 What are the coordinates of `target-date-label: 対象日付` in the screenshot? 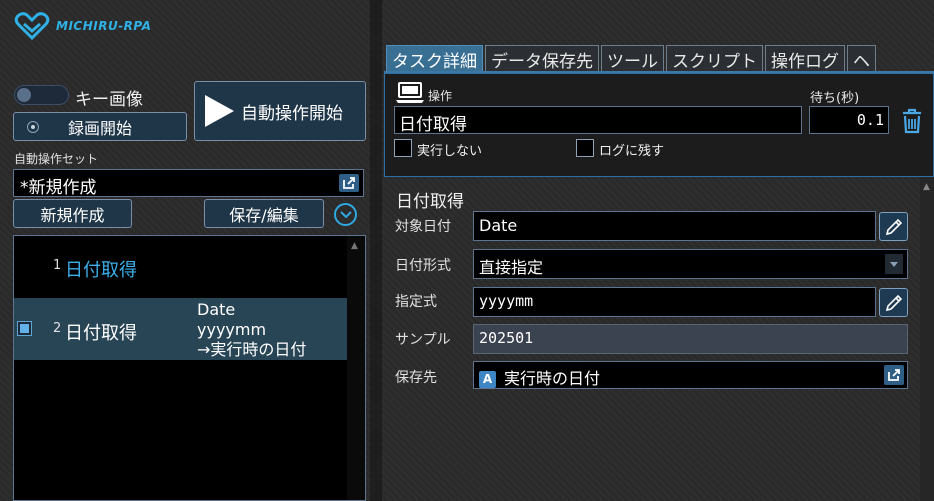 It's located at (423, 227).